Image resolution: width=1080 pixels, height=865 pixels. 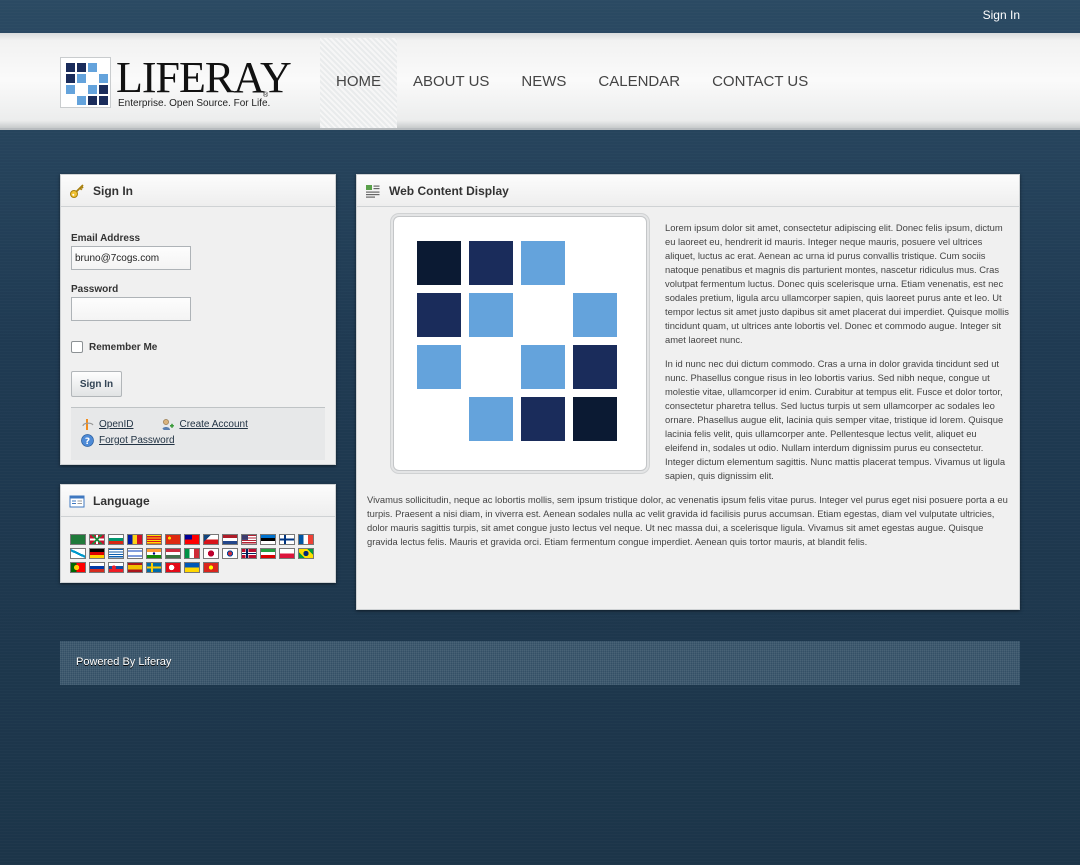 I want to click on flag-catalan-icon, so click(x=135, y=539).